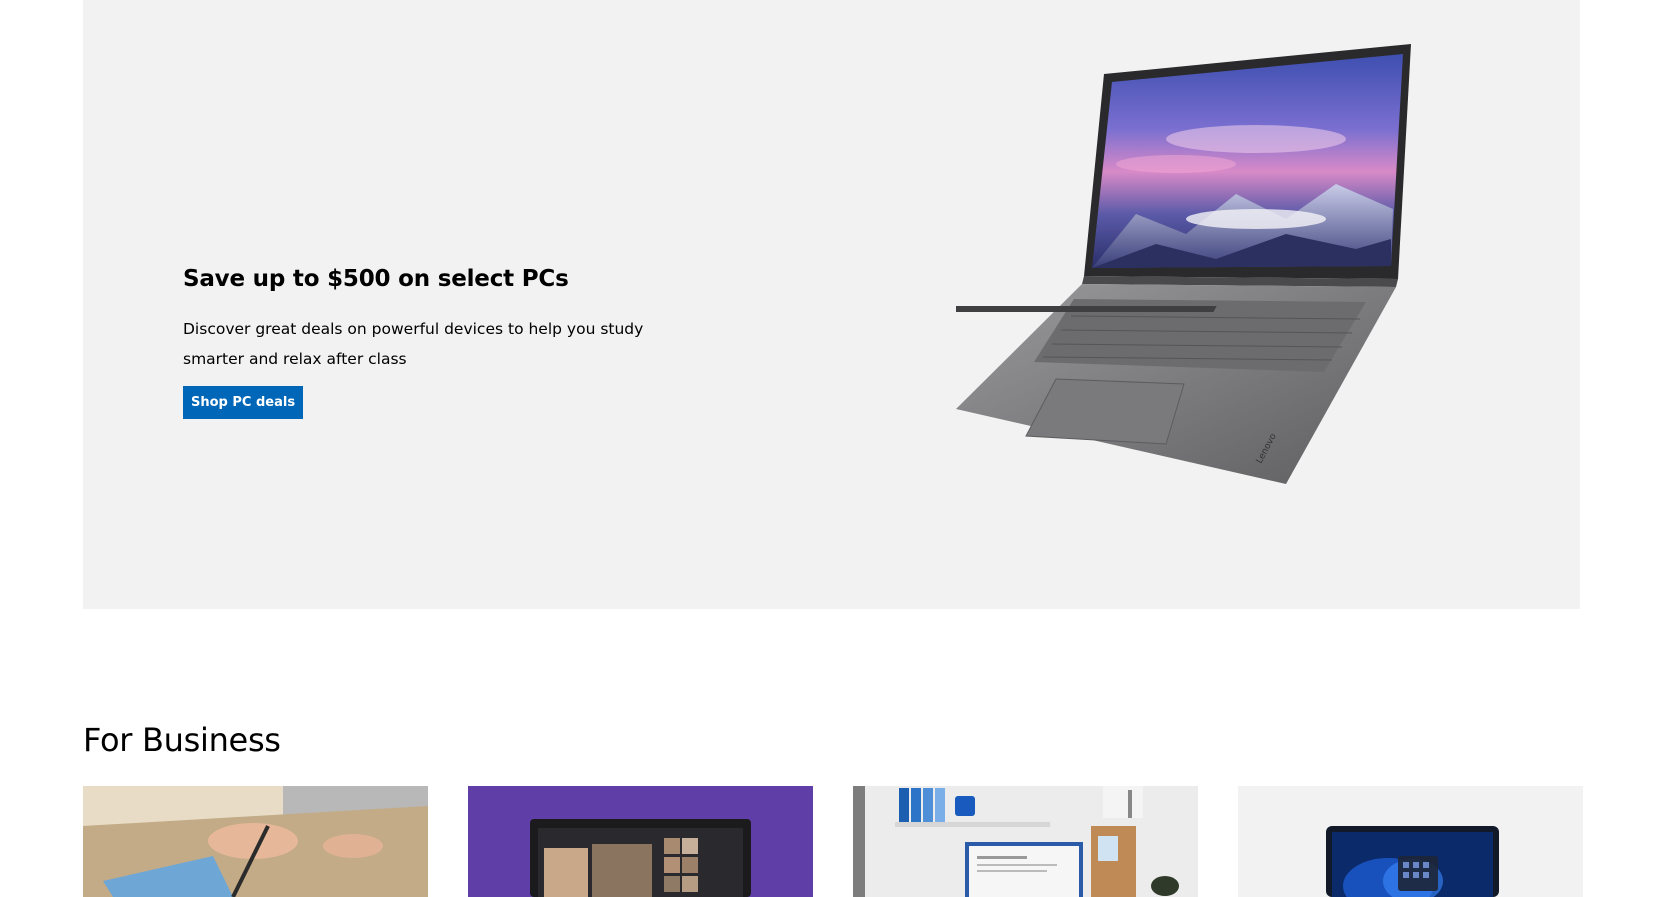  What do you see at coordinates (182, 740) in the screenshot?
I see `for-business-heading: For Business` at bounding box center [182, 740].